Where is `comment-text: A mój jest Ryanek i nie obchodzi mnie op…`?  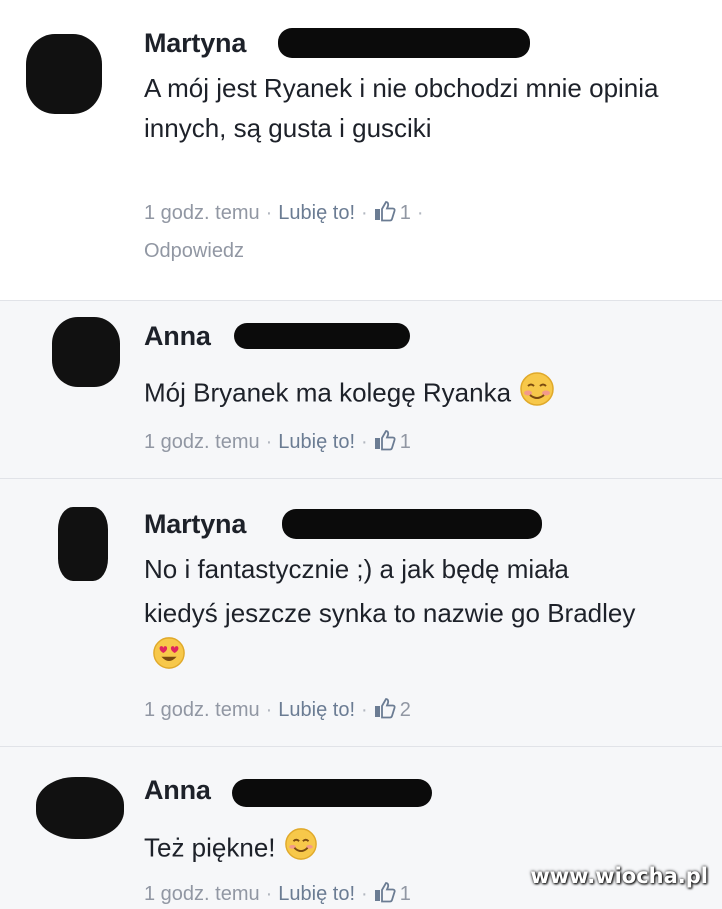 comment-text: A mój jest Ryanek i nie obchodzi mnie op… is located at coordinates (401, 108).